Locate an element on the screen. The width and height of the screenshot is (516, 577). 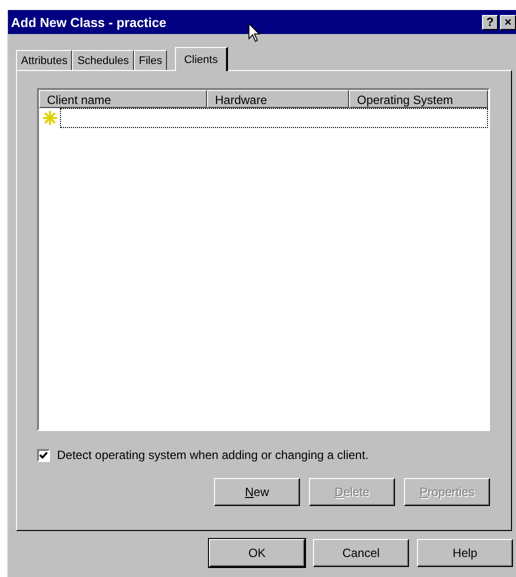
column-header: Hardware is located at coordinates (278, 99).